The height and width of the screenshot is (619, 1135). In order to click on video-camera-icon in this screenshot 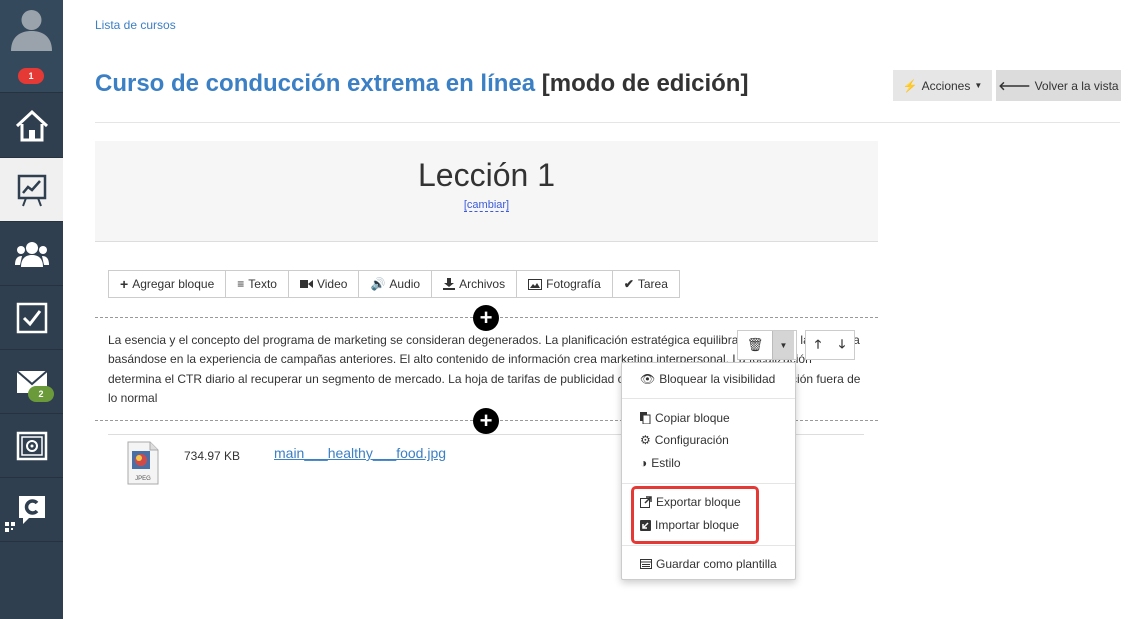, I will do `click(306, 284)`.